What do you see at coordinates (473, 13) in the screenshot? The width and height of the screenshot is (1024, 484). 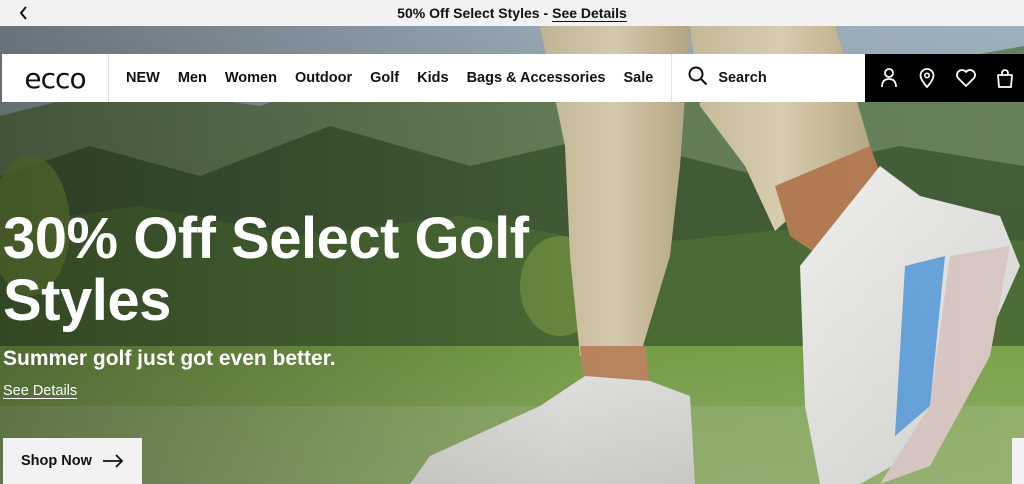 I see `promo-text: 50% Off Select Styles -` at bounding box center [473, 13].